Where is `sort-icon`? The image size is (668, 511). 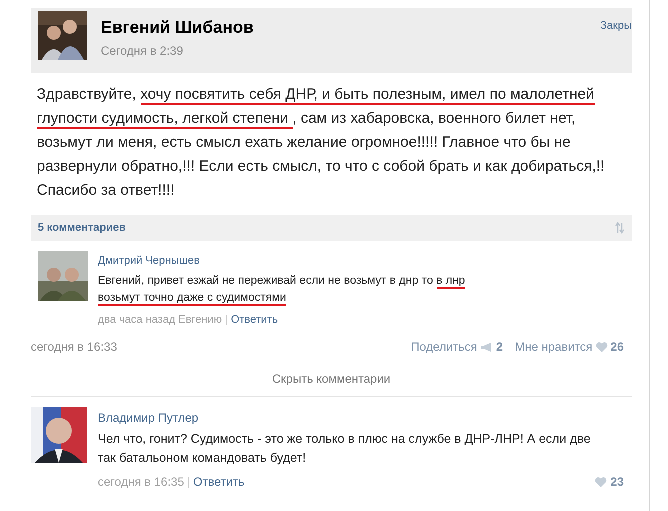
sort-icon is located at coordinates (620, 228).